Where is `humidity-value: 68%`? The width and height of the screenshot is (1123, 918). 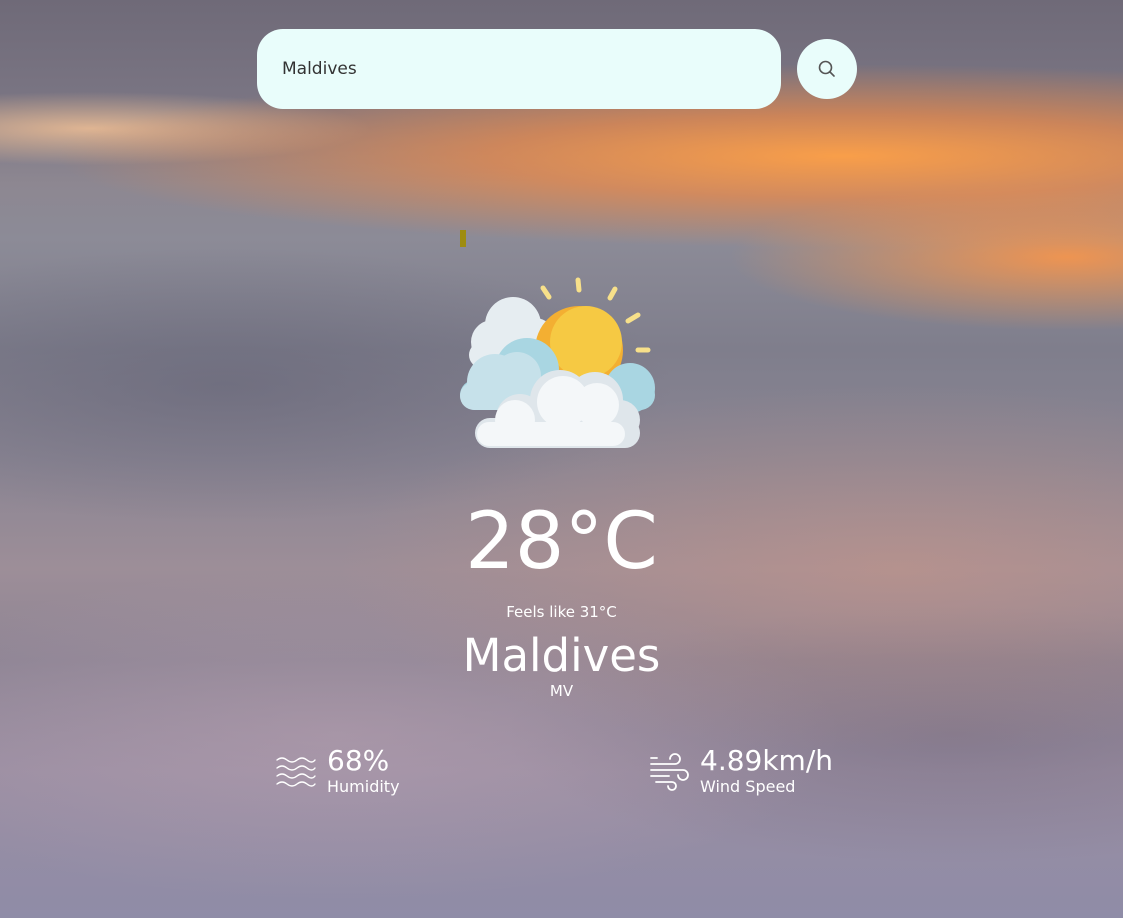
humidity-value: 68% is located at coordinates (358, 760).